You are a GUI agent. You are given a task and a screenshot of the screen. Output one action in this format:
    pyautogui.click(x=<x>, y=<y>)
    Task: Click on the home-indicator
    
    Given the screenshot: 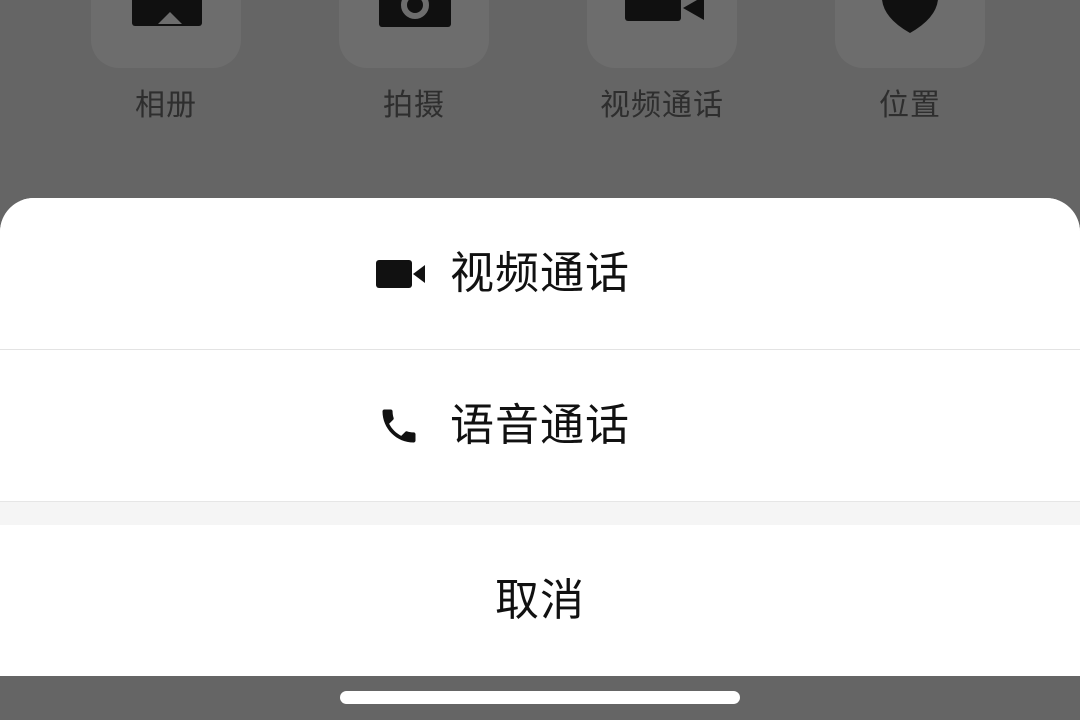 What is the action you would take?
    pyautogui.click(x=540, y=697)
    